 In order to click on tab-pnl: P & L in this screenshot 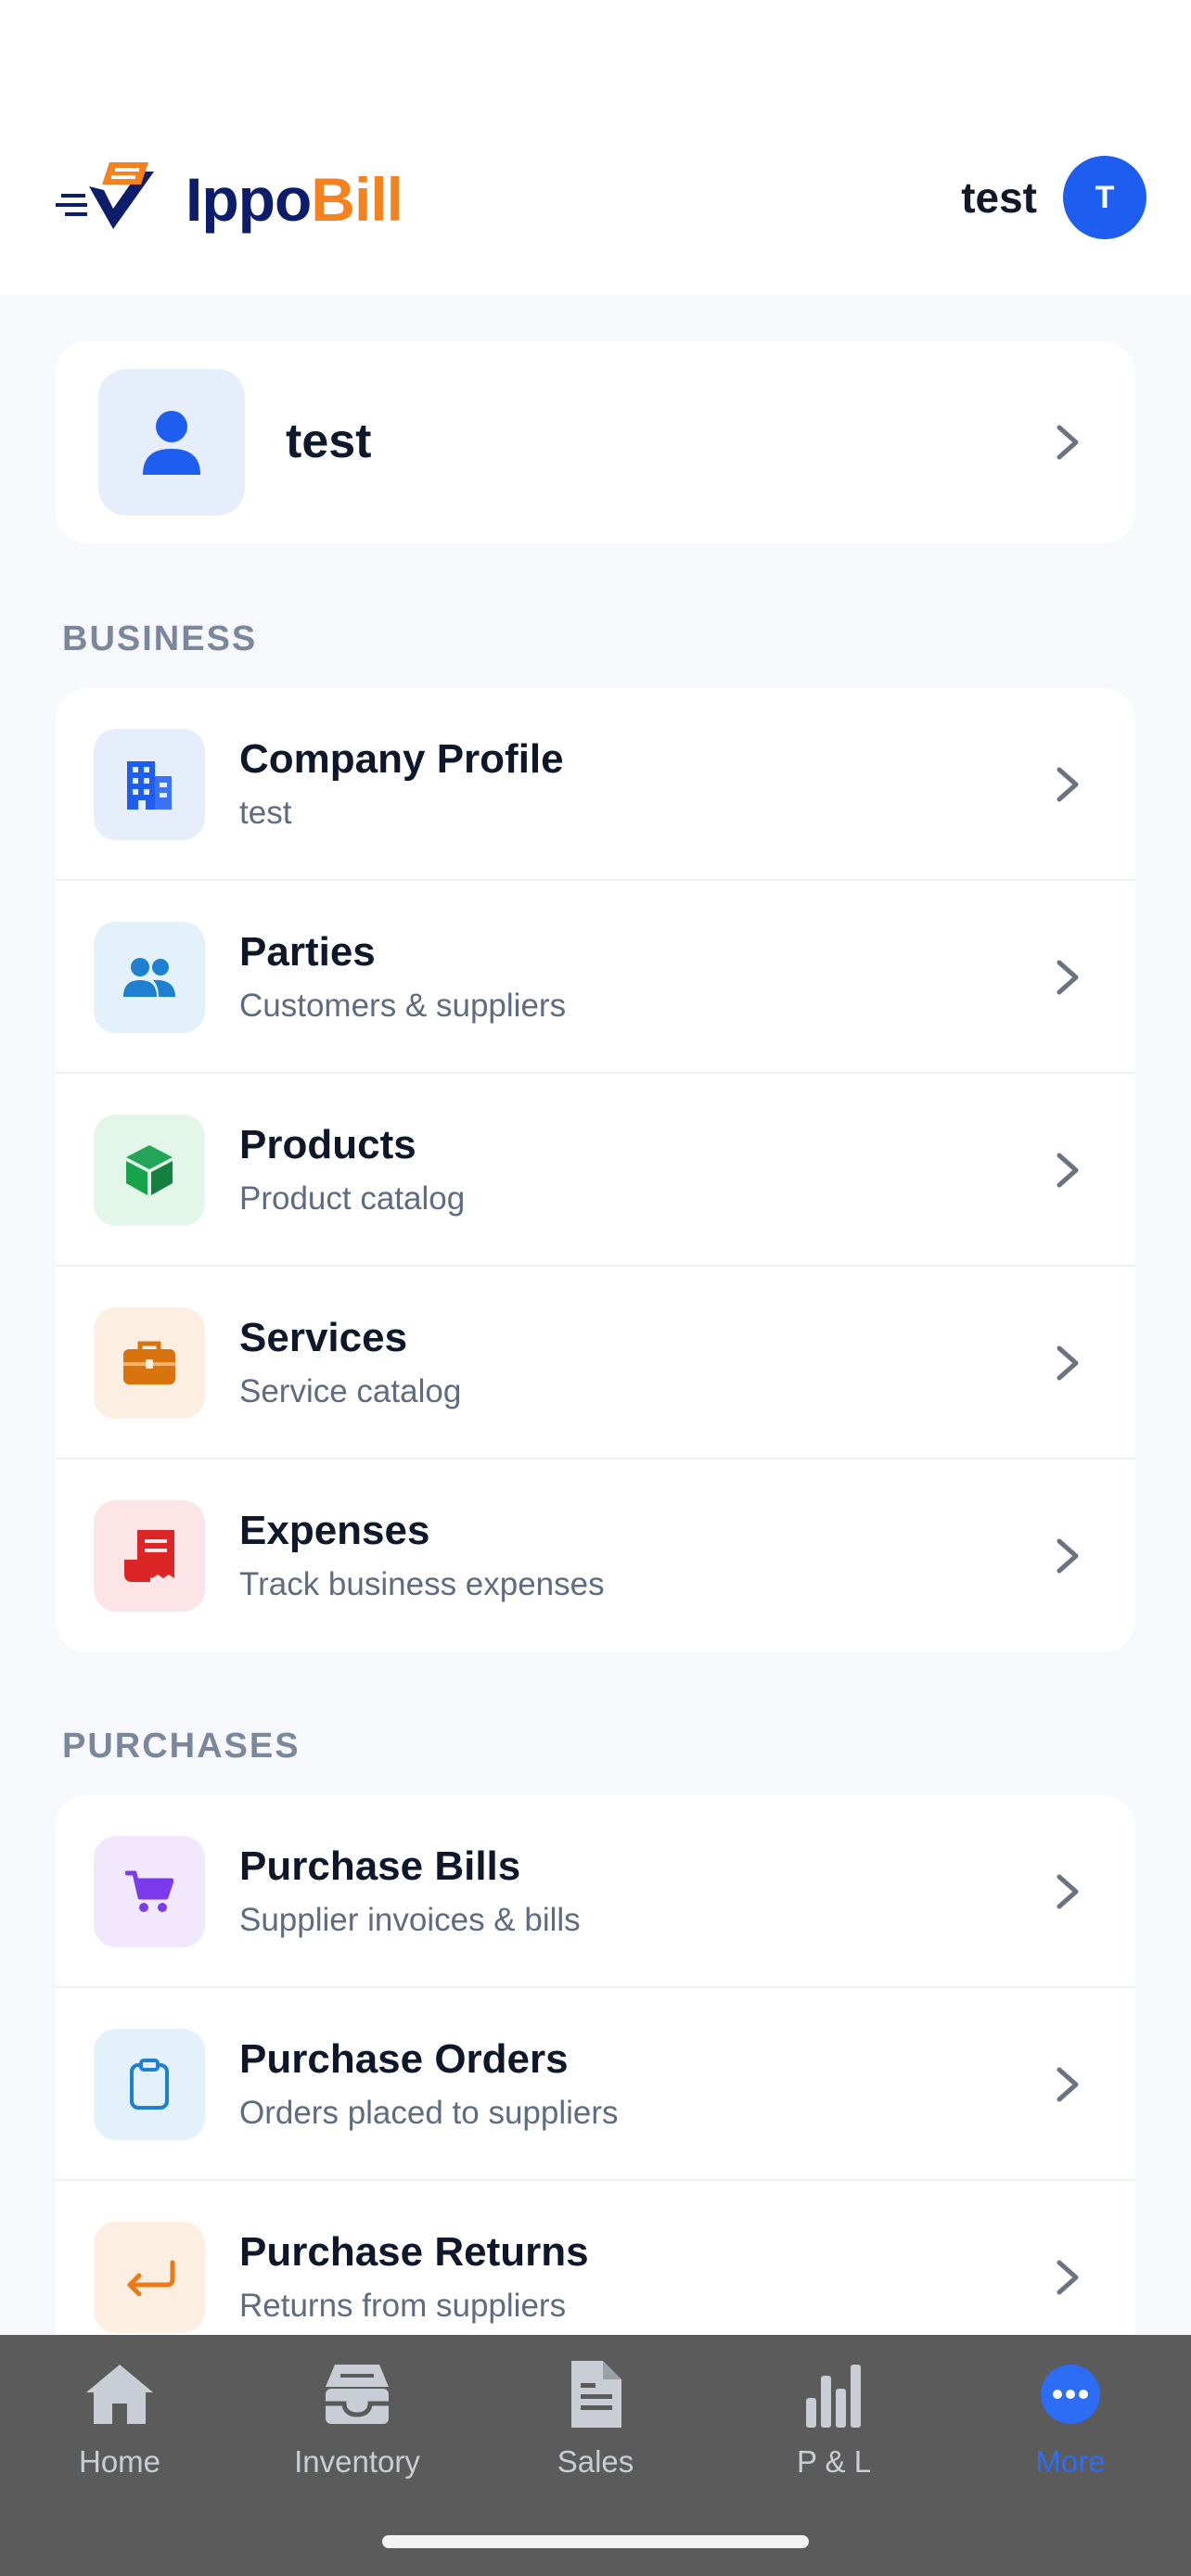, I will do `click(834, 2419)`.